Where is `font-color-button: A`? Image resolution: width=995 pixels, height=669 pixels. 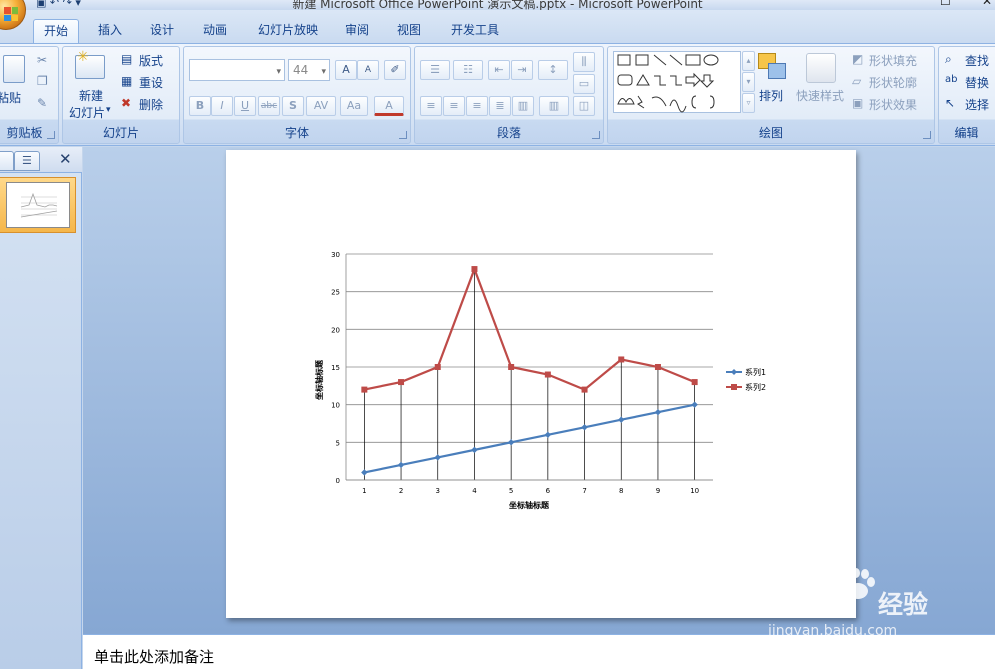 font-color-button: A is located at coordinates (389, 106).